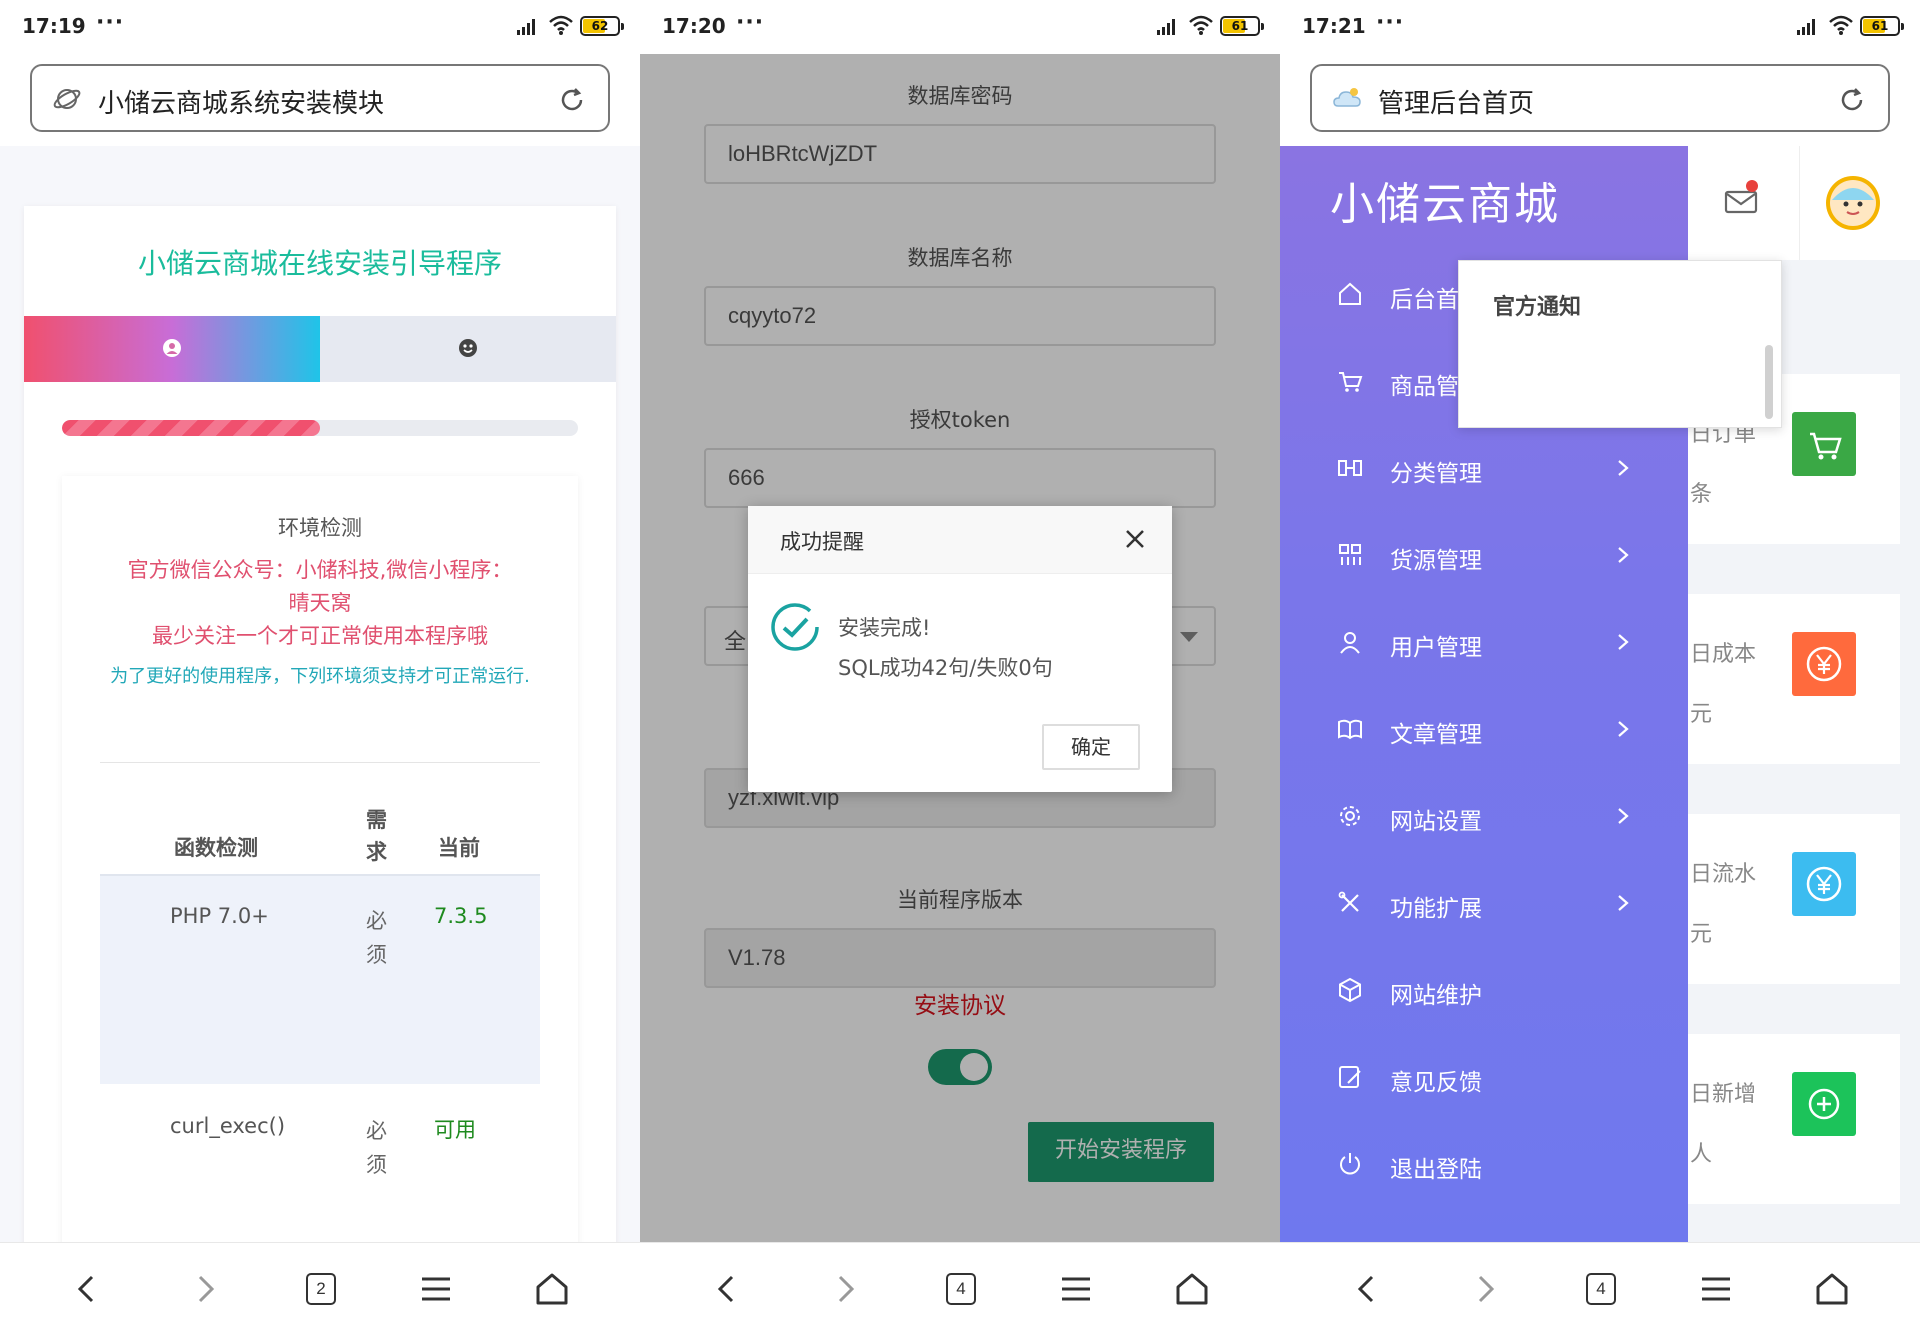 This screenshot has width=1920, height=1332. Describe the element at coordinates (1484, 908) in the screenshot. I see `sidebar-item-extensions: 功能扩展` at that location.